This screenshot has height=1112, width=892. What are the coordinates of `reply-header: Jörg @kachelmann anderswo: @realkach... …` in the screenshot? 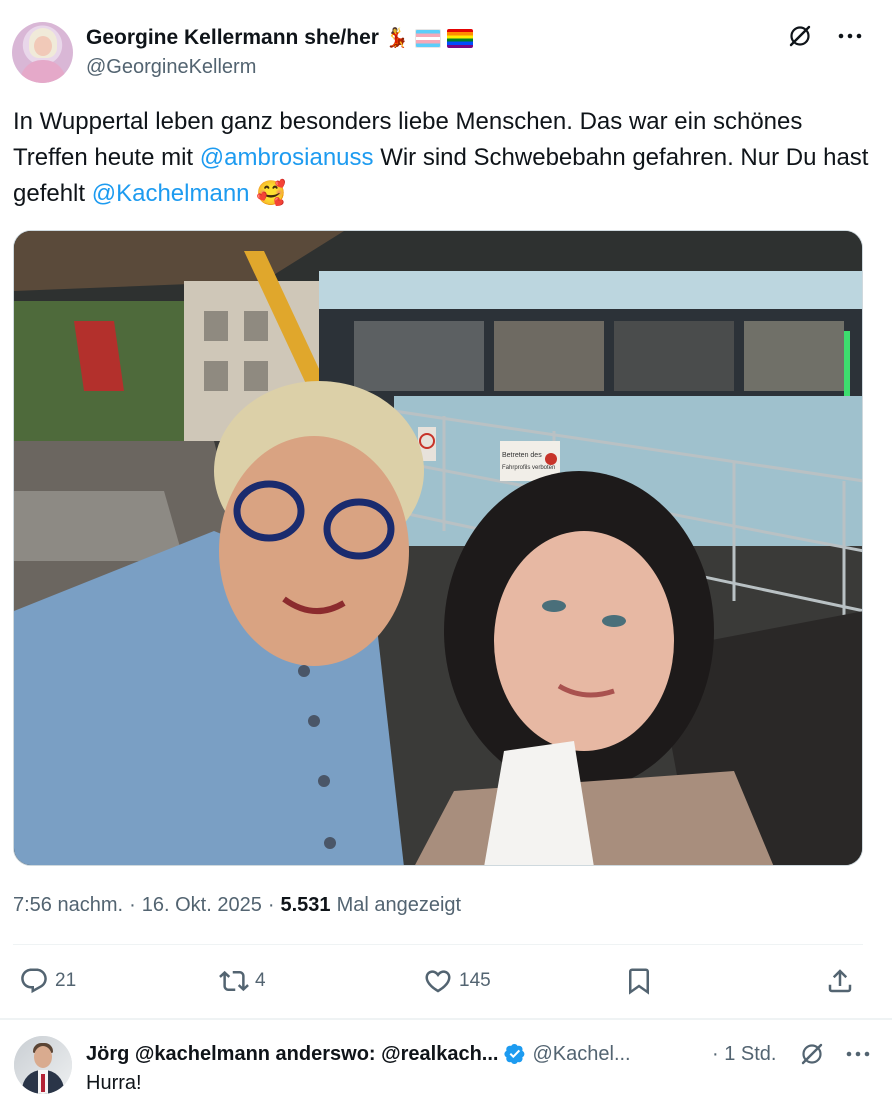 It's located at (479, 1054).